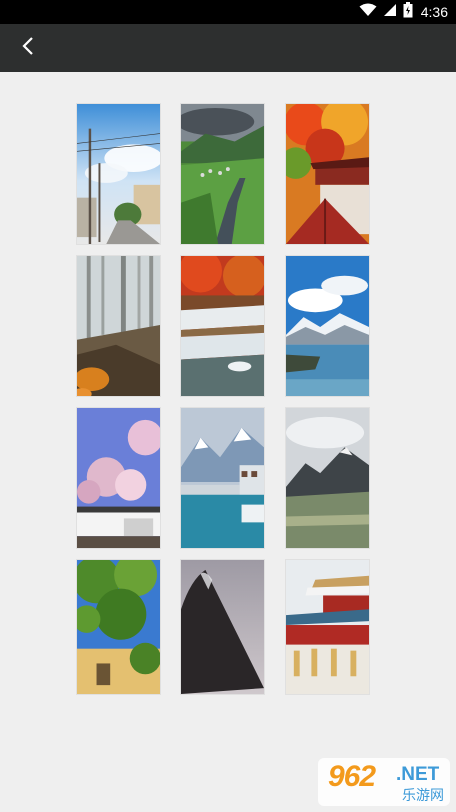  What do you see at coordinates (327, 627) in the screenshot?
I see `wallpaper-thumb-forbidden-city` at bounding box center [327, 627].